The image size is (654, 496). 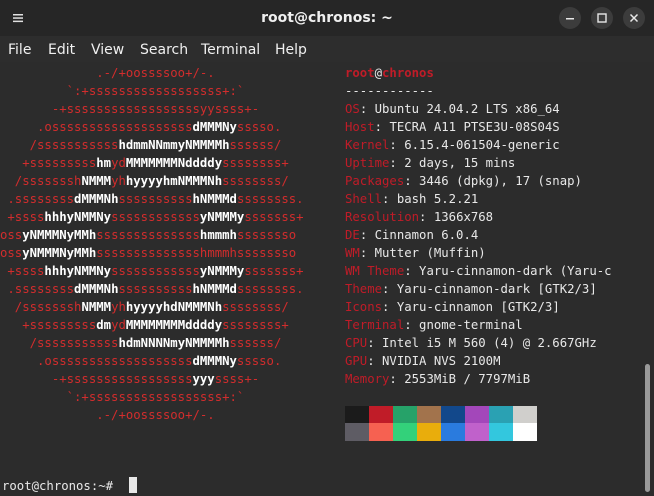 I want to click on menu-file: File, so click(x=19, y=50).